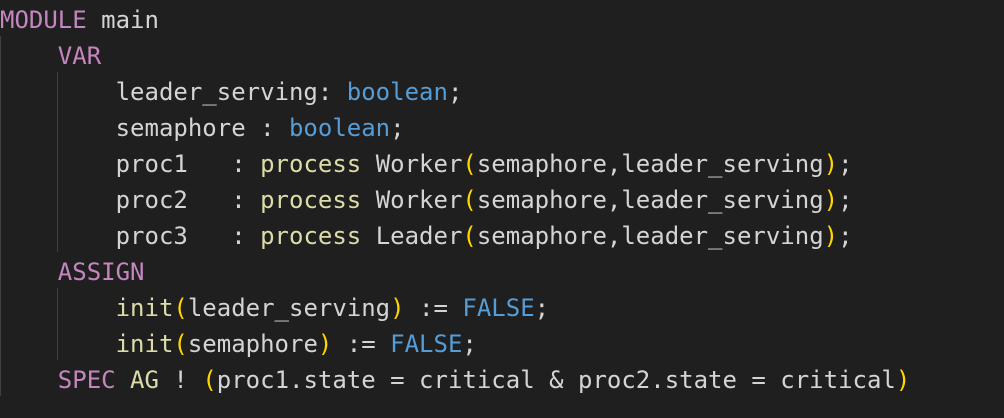 Image resolution: width=1004 pixels, height=418 pixels. Describe the element at coordinates (412, 236) in the screenshot. I see `code-token: Leader` at that location.